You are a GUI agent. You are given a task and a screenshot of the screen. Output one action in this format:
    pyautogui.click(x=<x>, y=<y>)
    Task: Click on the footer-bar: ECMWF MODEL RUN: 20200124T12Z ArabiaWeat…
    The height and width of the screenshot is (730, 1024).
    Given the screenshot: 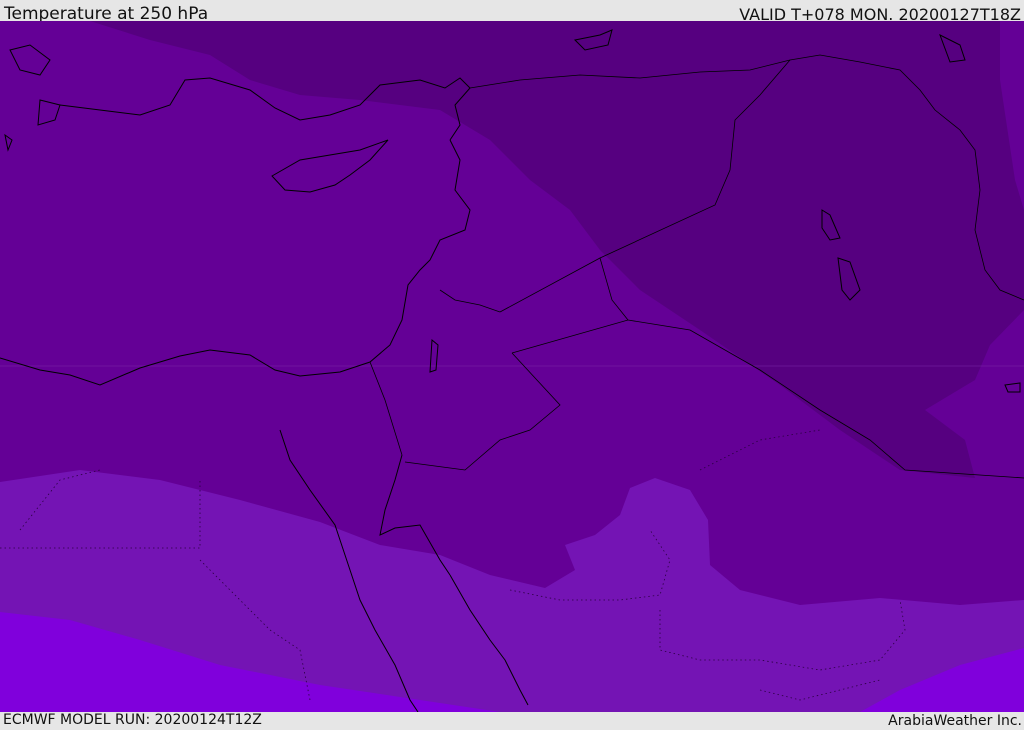 What is the action you would take?
    pyautogui.click(x=512, y=720)
    